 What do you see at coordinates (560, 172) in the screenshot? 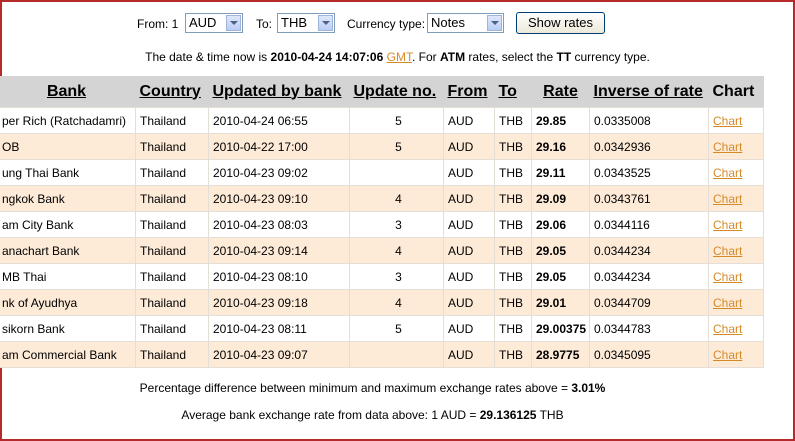
I see `cell-rate: 29.11` at bounding box center [560, 172].